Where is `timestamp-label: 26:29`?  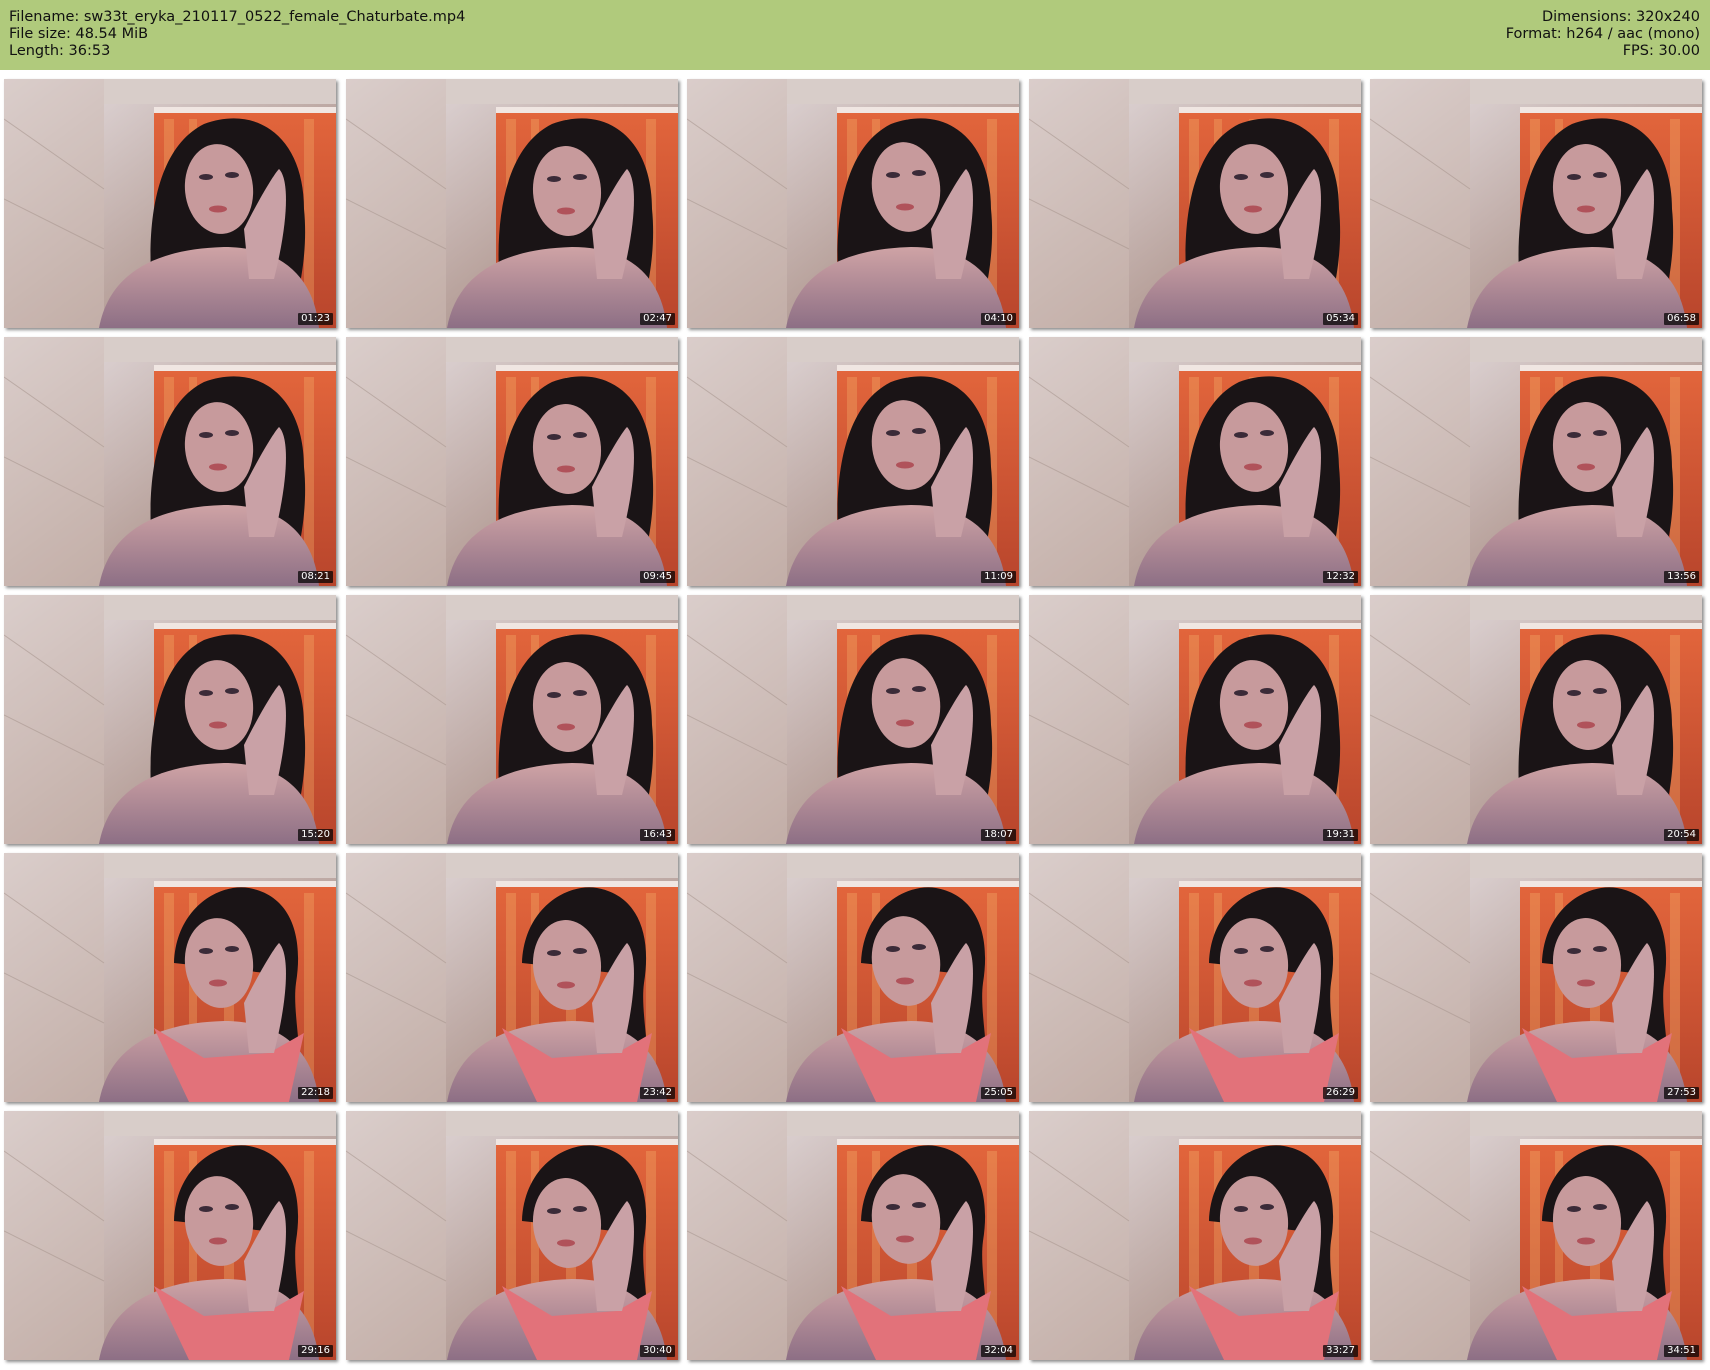 timestamp-label: 26:29 is located at coordinates (1340, 1093).